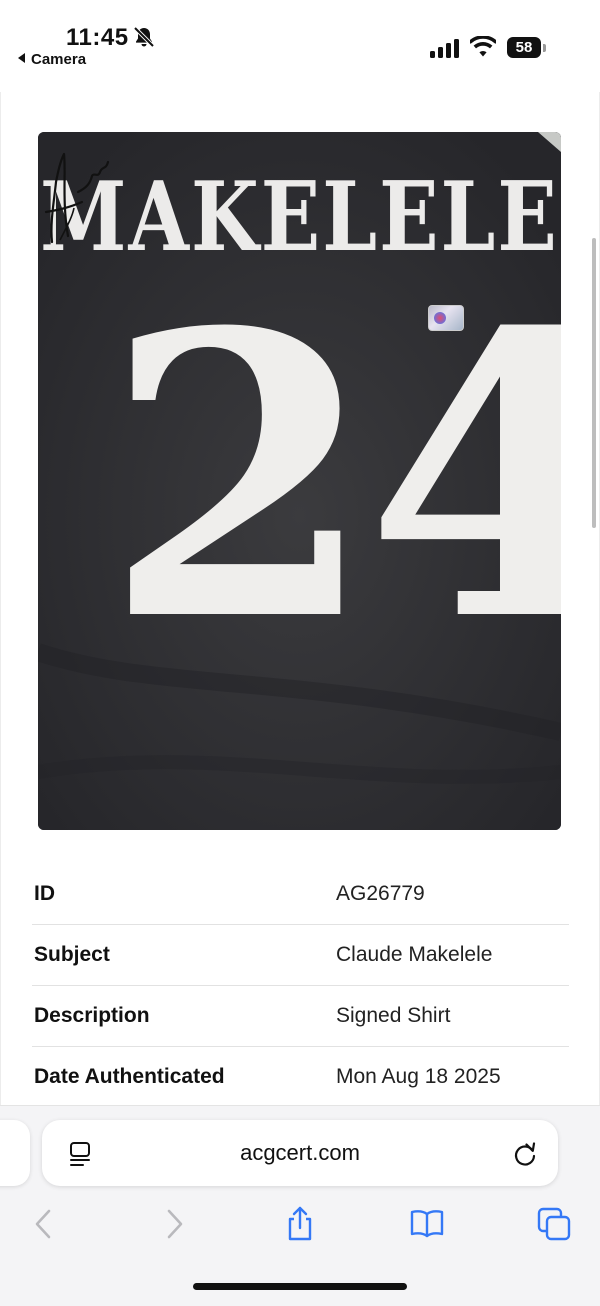  I want to click on detail-row-id: ID AG26779, so click(300, 894).